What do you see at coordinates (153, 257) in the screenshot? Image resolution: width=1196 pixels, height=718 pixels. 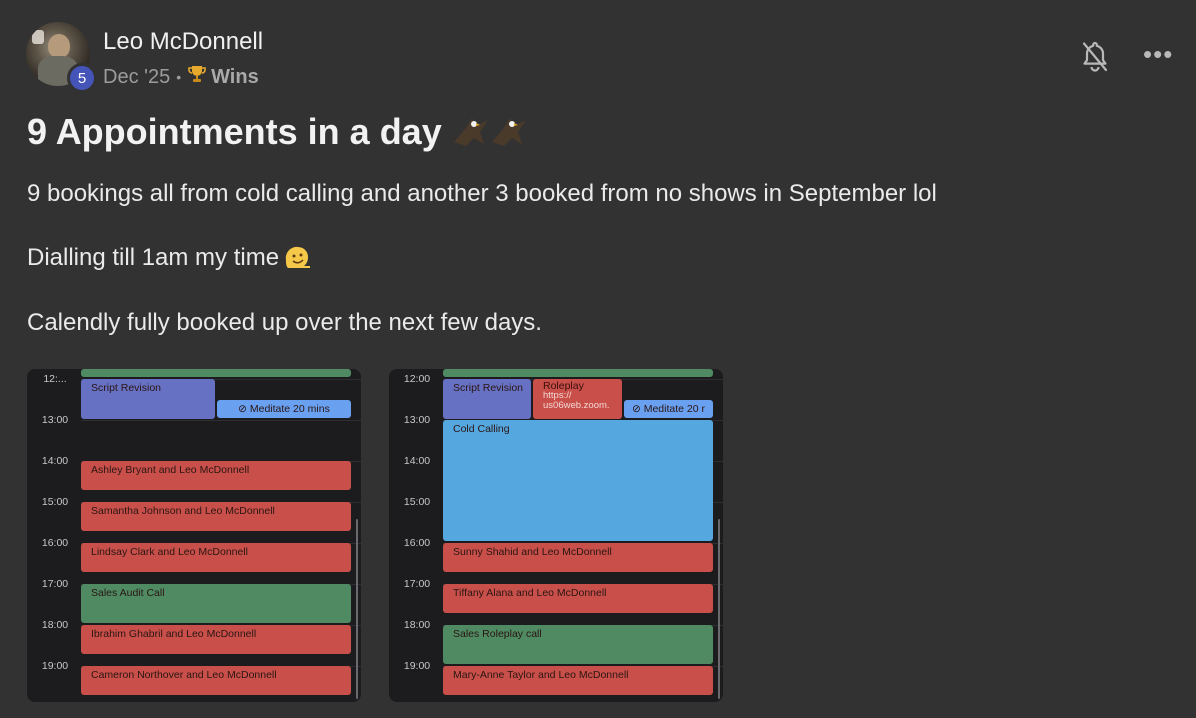 I see `post-paragraph-text: Dialling till 1am my time` at bounding box center [153, 257].